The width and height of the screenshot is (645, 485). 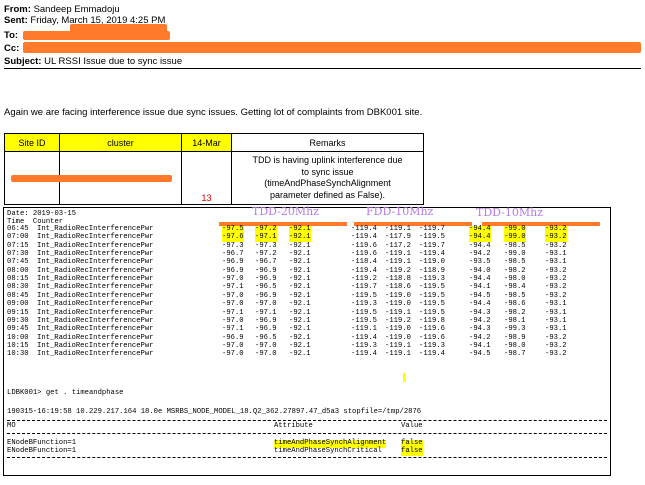 I want to click on row-value: -119.6, so click(x=432, y=329).